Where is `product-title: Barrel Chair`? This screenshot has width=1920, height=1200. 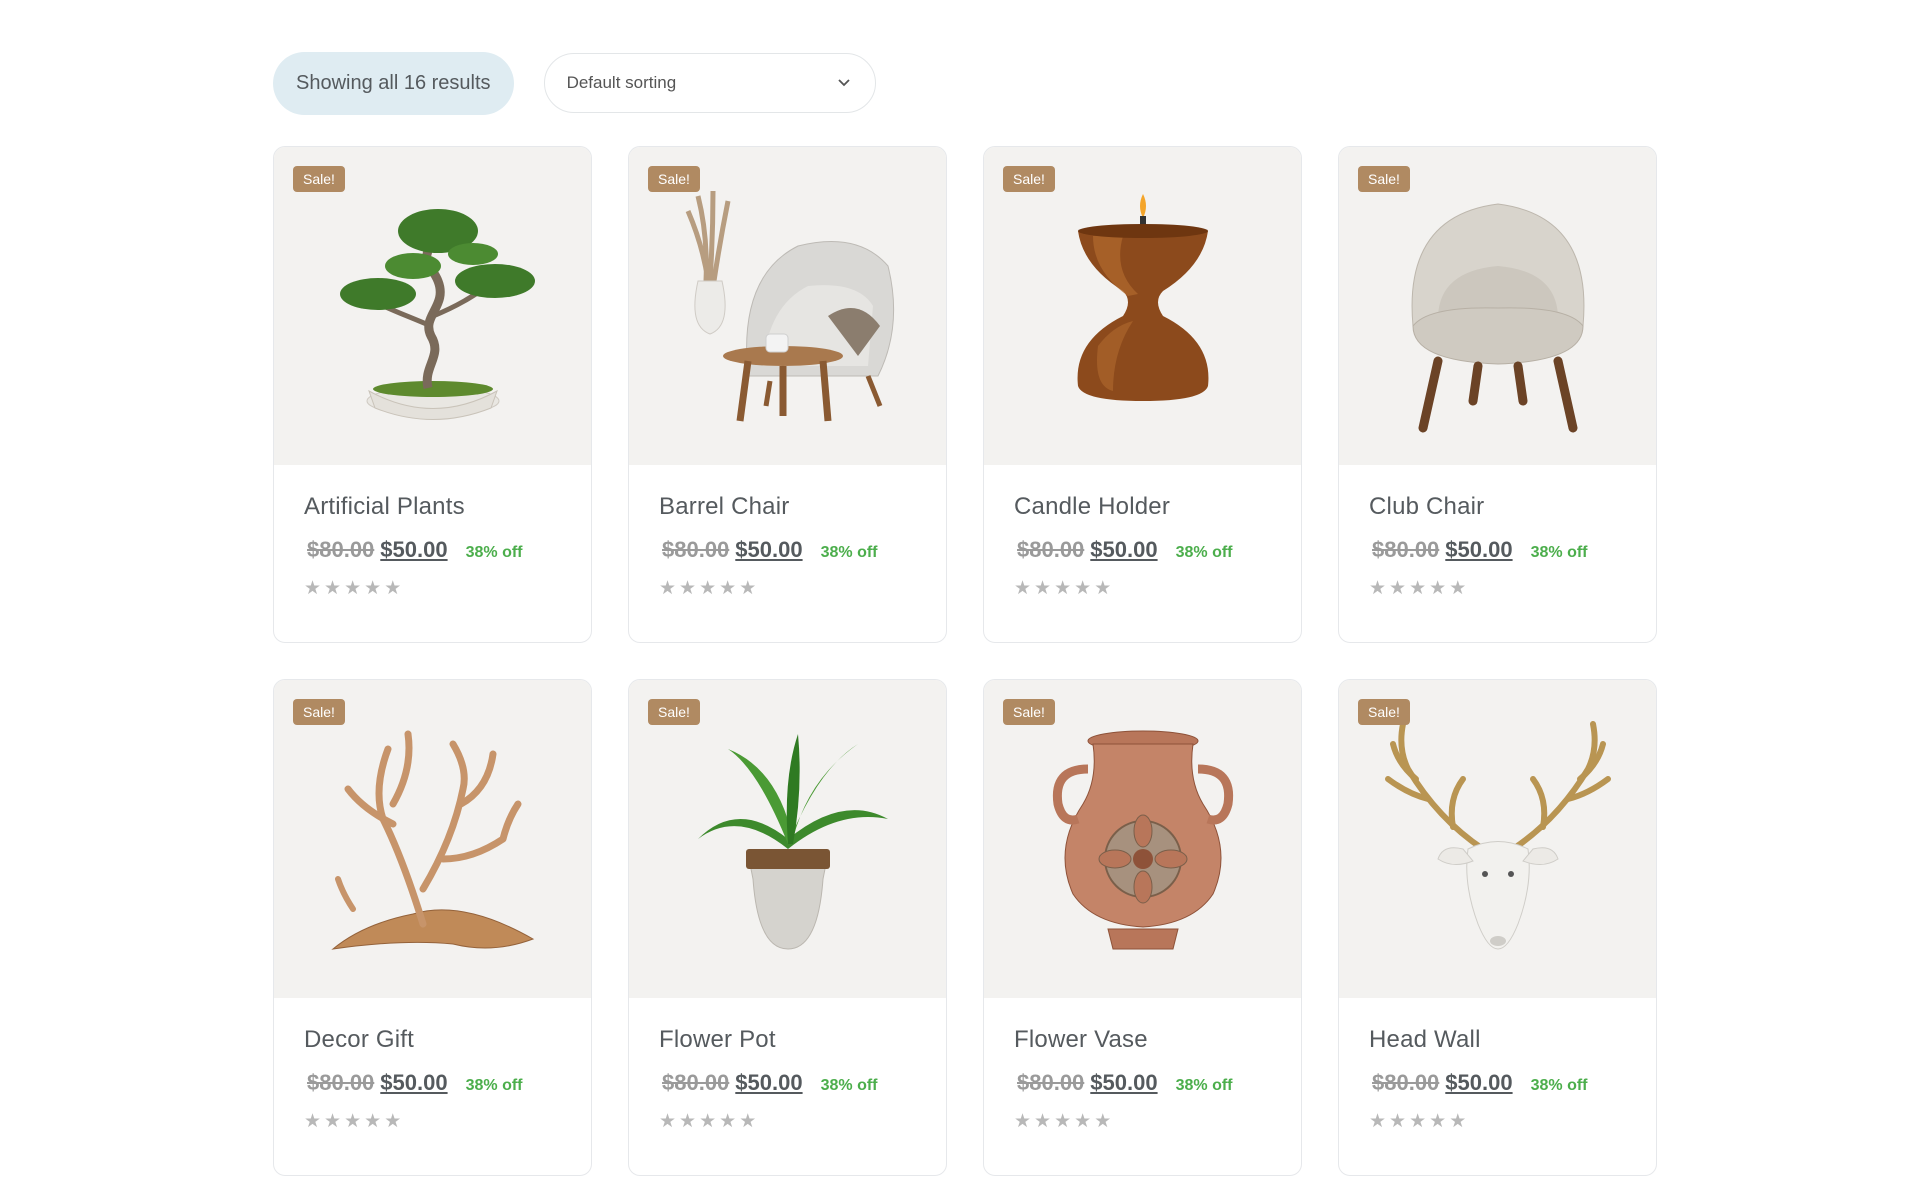 product-title: Barrel Chair is located at coordinates (787, 507).